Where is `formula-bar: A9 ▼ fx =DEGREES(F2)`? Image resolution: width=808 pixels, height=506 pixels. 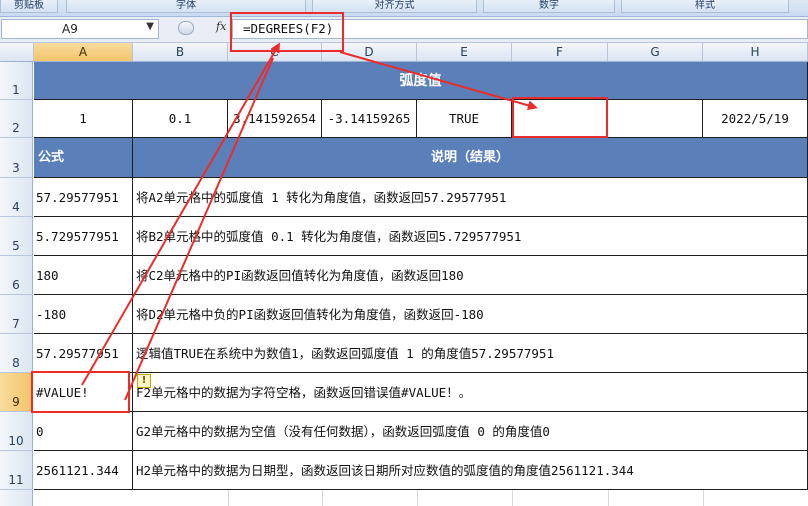
formula-bar: A9 ▼ fx =DEGREES(F2) is located at coordinates (404, 30).